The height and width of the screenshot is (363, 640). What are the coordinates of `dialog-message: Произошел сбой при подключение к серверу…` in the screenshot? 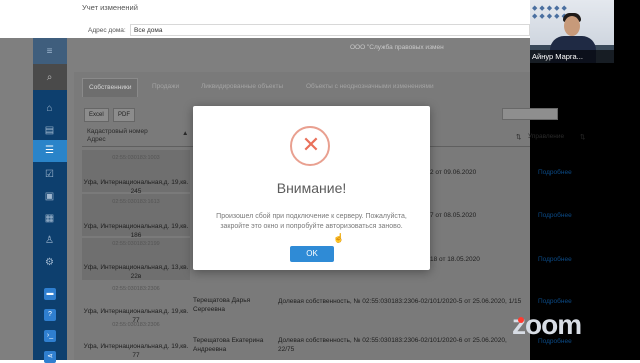 It's located at (311, 221).